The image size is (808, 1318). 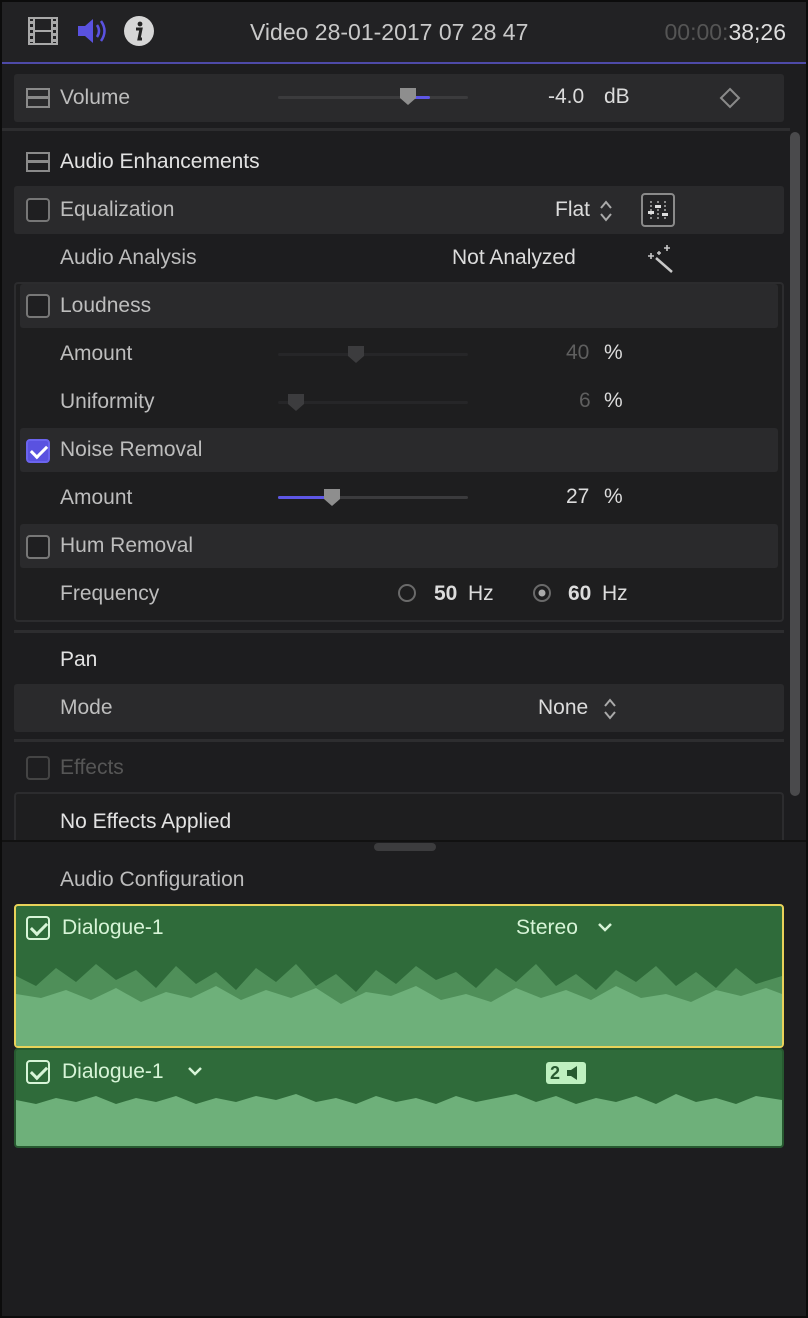 I want to click on keyframe-icon, so click(x=730, y=100).